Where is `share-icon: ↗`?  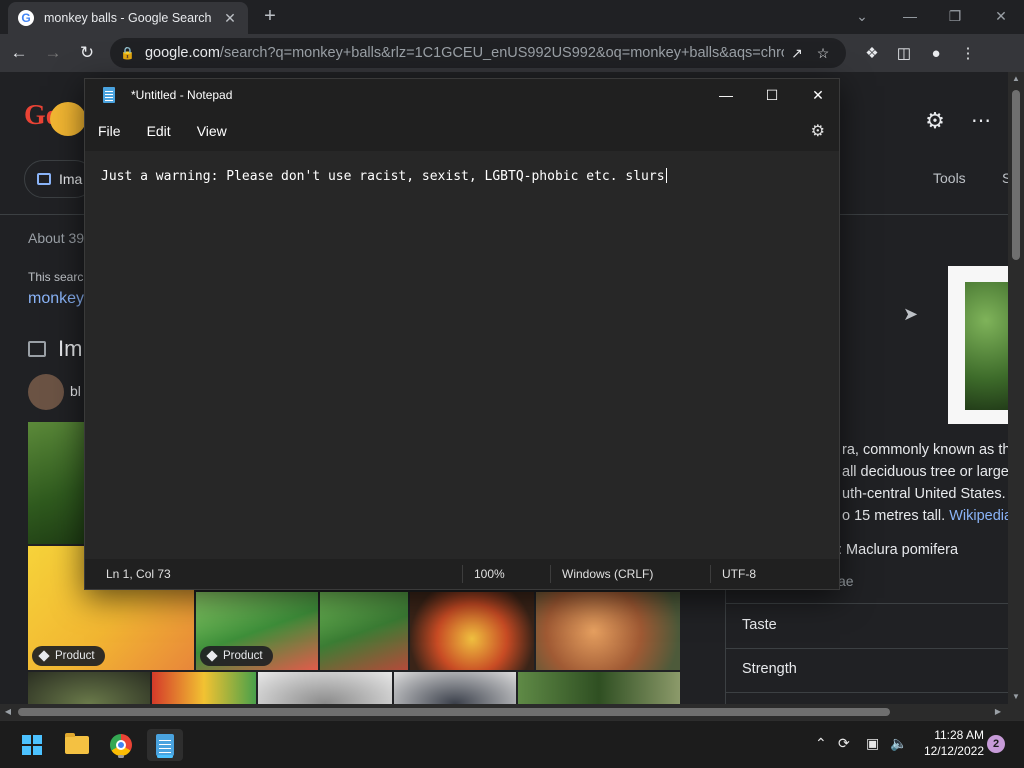
share-icon: ↗ is located at coordinates (797, 53).